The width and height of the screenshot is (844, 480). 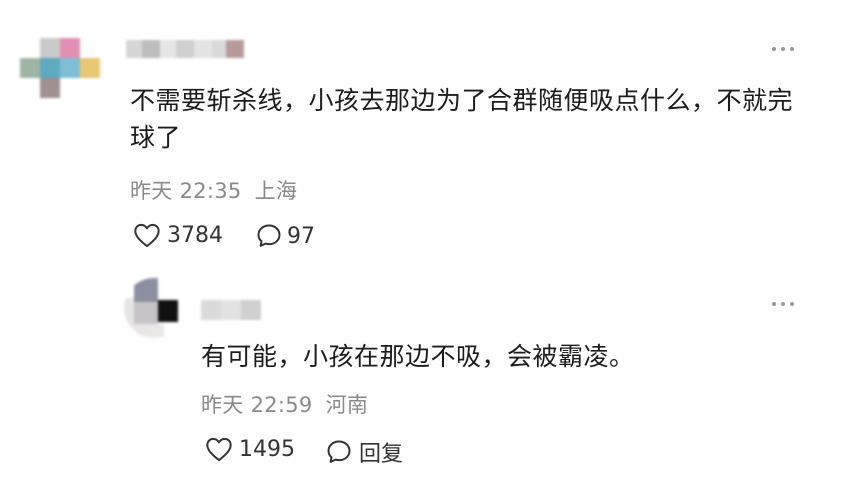 What do you see at coordinates (154, 308) in the screenshot?
I see `reply-avatar` at bounding box center [154, 308].